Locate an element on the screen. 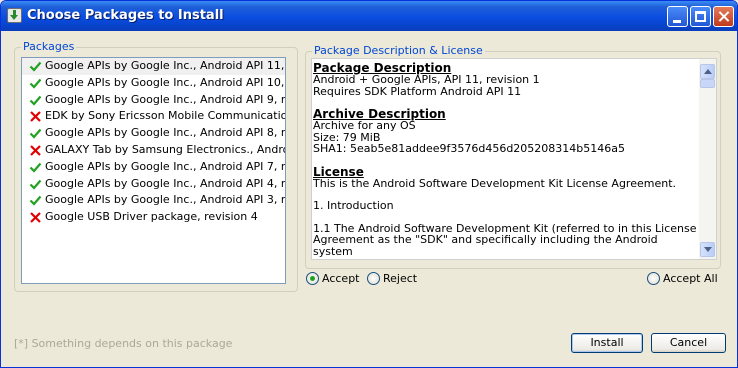 The height and width of the screenshot is (368, 738). license-heading: License is located at coordinates (338, 171).